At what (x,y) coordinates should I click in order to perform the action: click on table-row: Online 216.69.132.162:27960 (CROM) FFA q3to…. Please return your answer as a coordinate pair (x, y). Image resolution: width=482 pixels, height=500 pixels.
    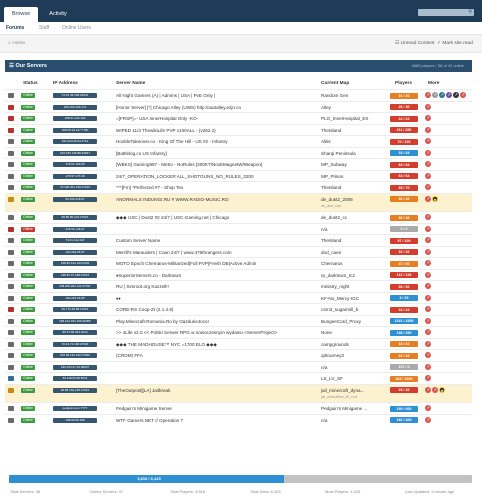
    Looking at the image, I should click on (238, 355).